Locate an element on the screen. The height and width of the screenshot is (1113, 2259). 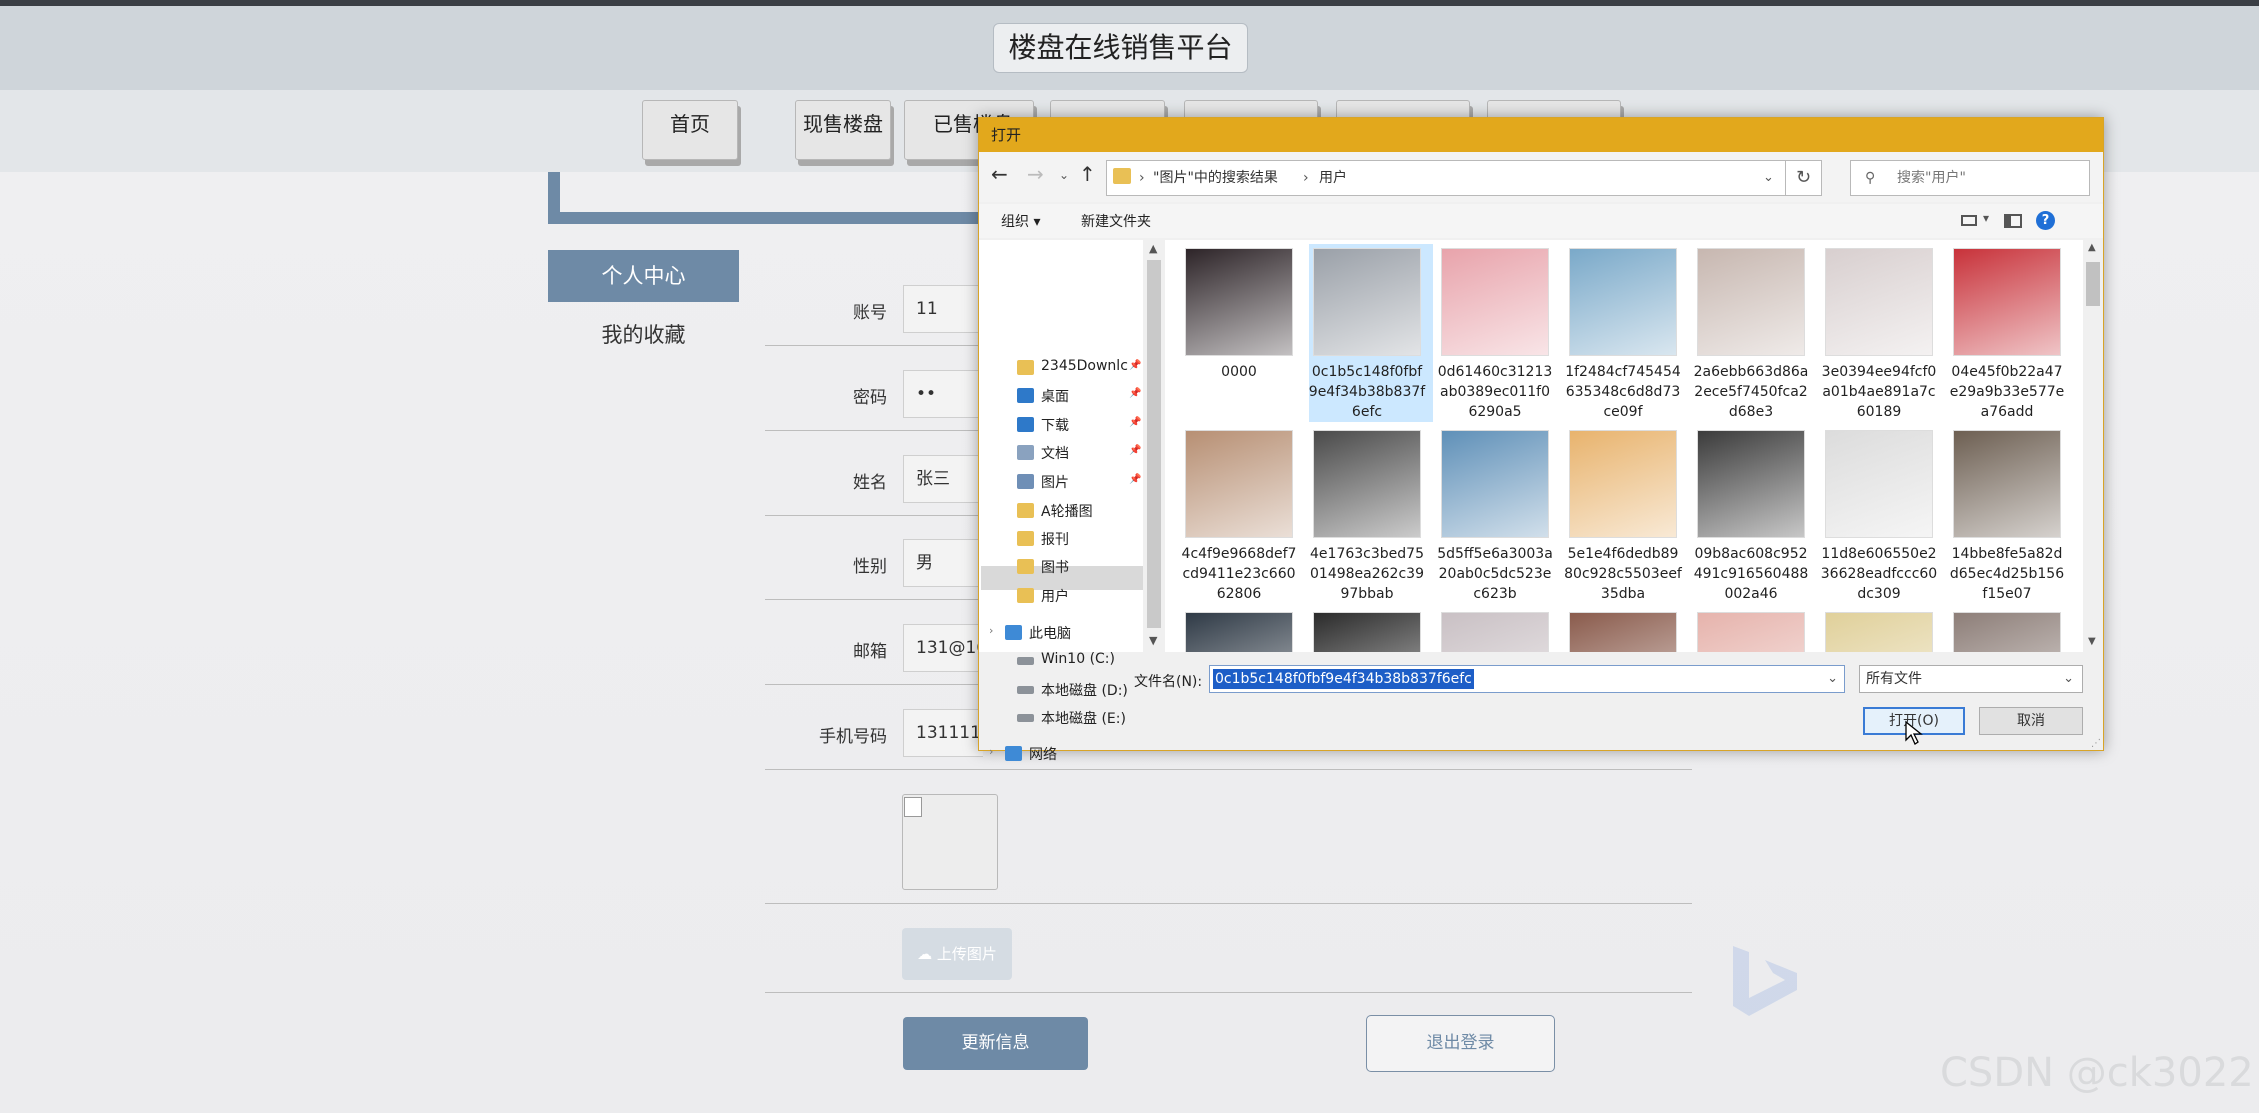
file-name: 04e45f0b22a47e29a9b33e577ea76add is located at coordinates (2007, 392).